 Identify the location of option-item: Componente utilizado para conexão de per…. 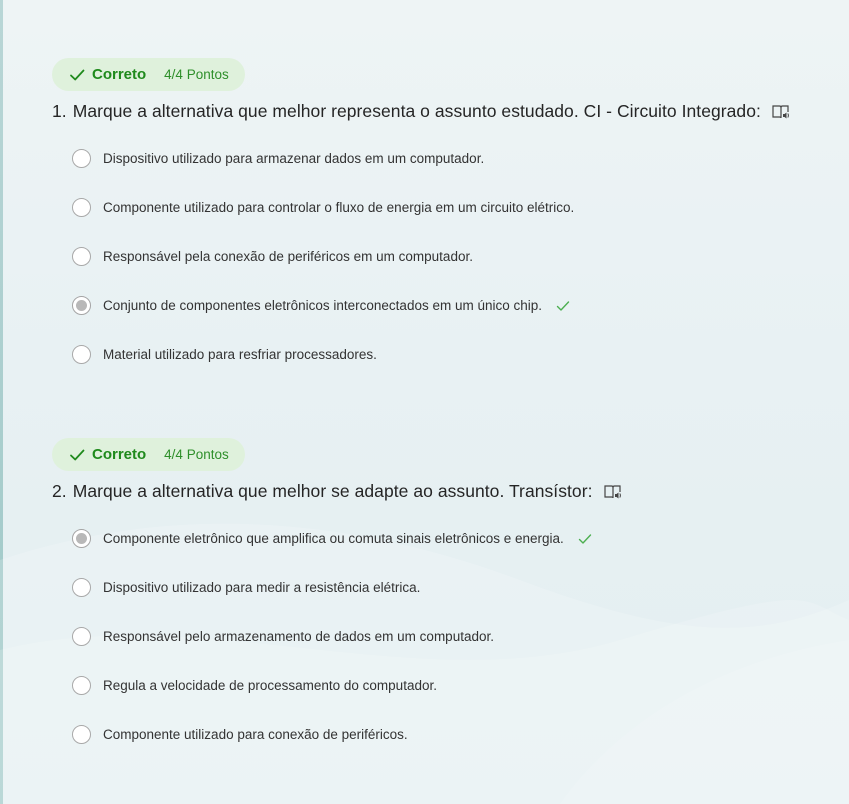
(432, 734).